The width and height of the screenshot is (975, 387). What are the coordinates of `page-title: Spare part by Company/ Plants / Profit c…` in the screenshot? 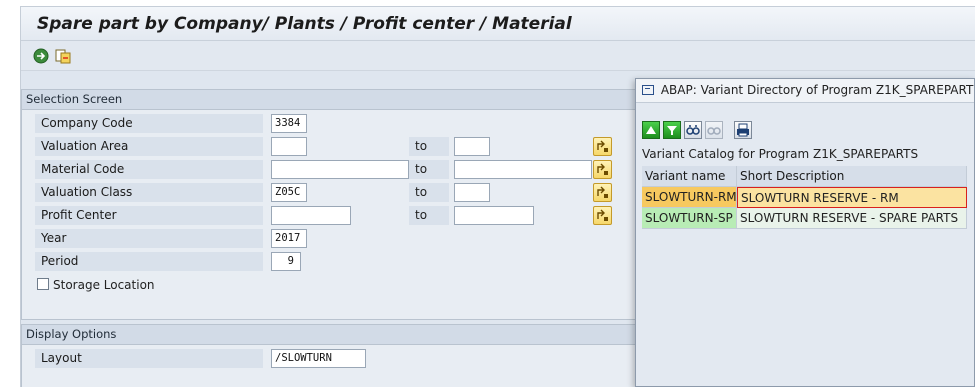 It's located at (304, 24).